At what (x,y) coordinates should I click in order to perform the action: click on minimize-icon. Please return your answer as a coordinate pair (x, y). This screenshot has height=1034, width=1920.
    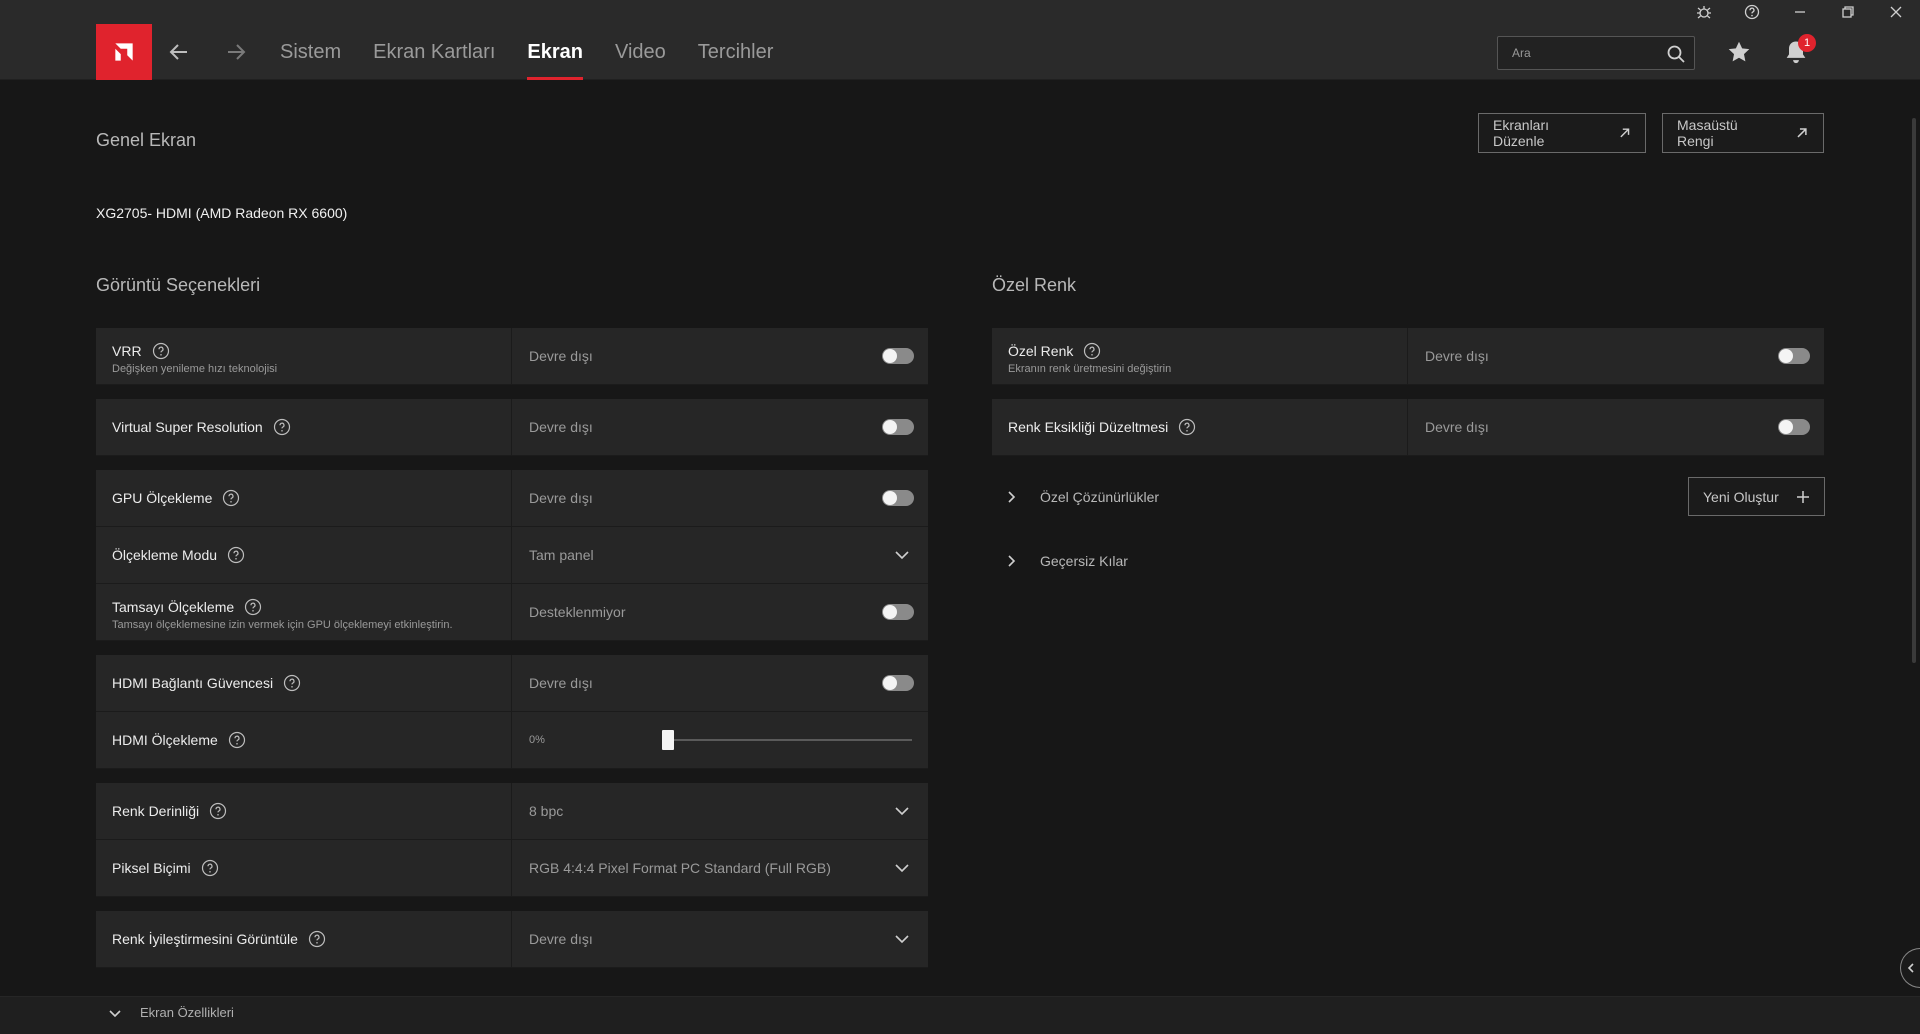
    Looking at the image, I should click on (1800, 12).